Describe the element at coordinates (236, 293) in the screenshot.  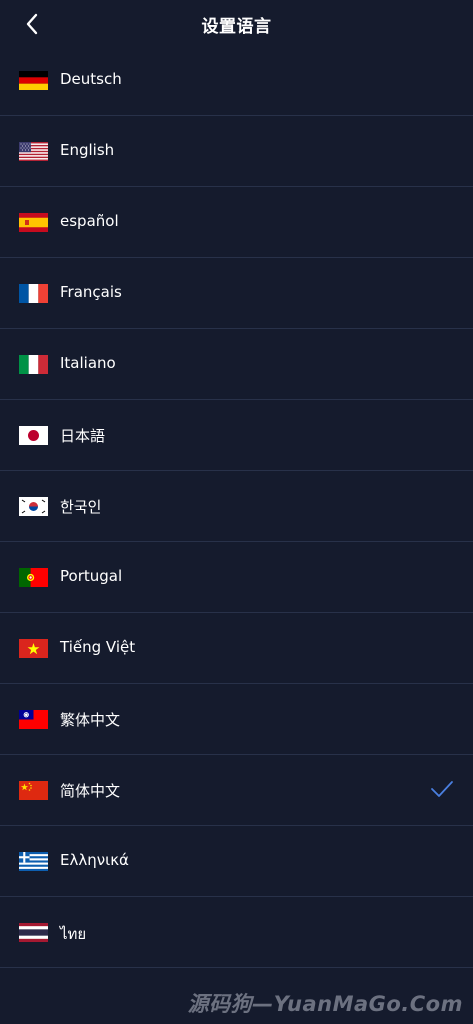
I see `language-row-francais: Français` at that location.